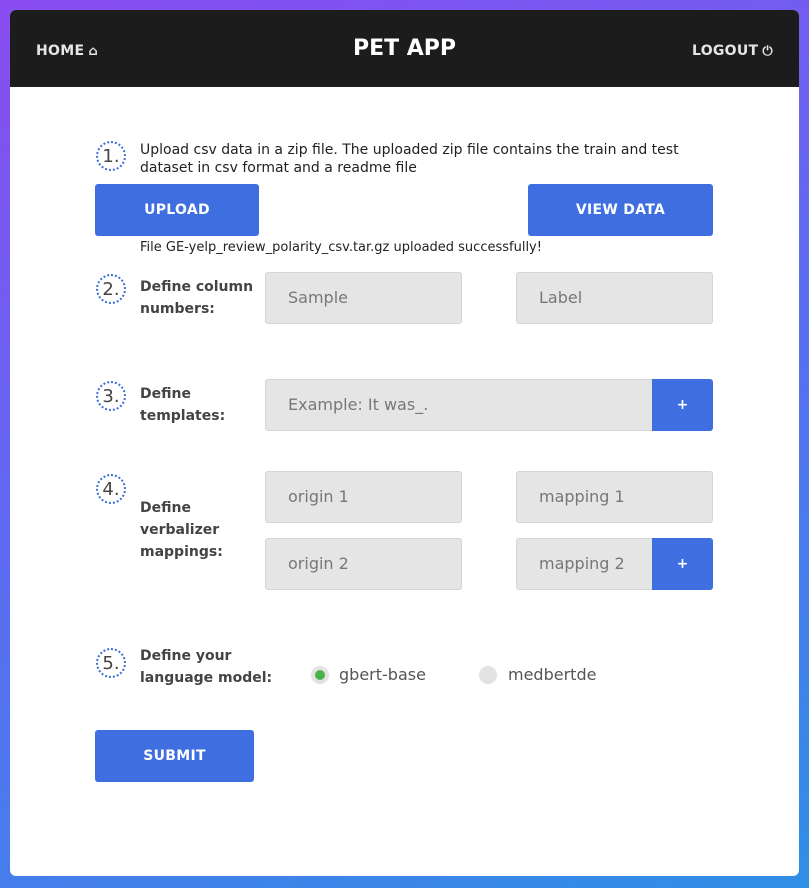  What do you see at coordinates (682, 405) in the screenshot?
I see `add-template-button: +` at bounding box center [682, 405].